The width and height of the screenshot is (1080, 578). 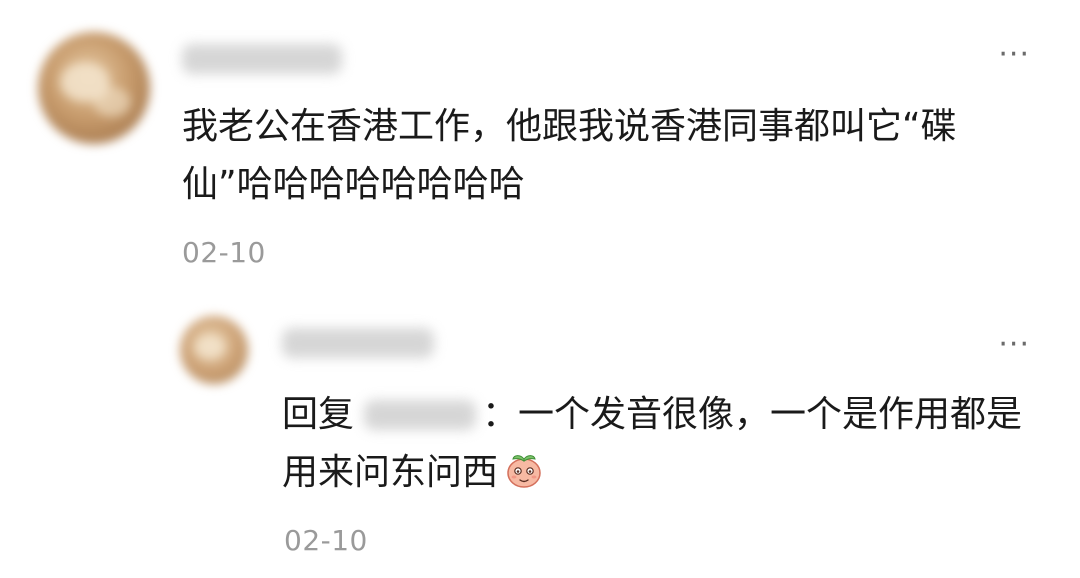 What do you see at coordinates (524, 471) in the screenshot?
I see `peach-face-emoji-icon` at bounding box center [524, 471].